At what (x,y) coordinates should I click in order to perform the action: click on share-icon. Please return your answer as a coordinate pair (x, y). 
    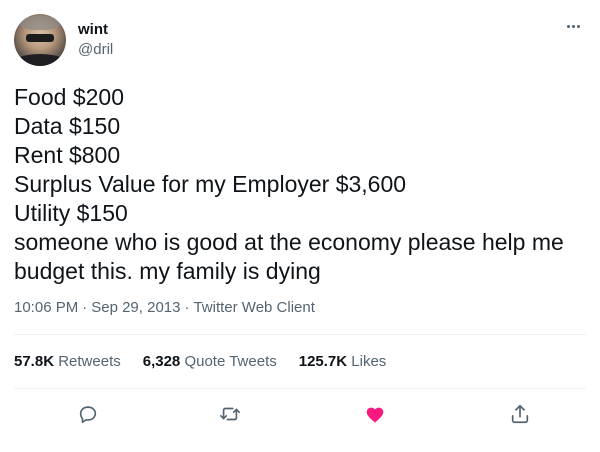
    Looking at the image, I should click on (520, 414).